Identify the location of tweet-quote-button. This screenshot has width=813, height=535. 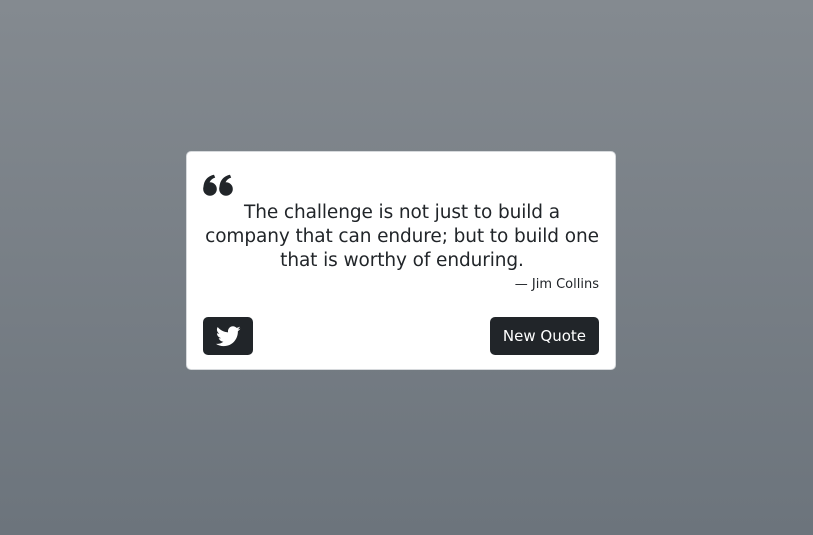
(228, 336).